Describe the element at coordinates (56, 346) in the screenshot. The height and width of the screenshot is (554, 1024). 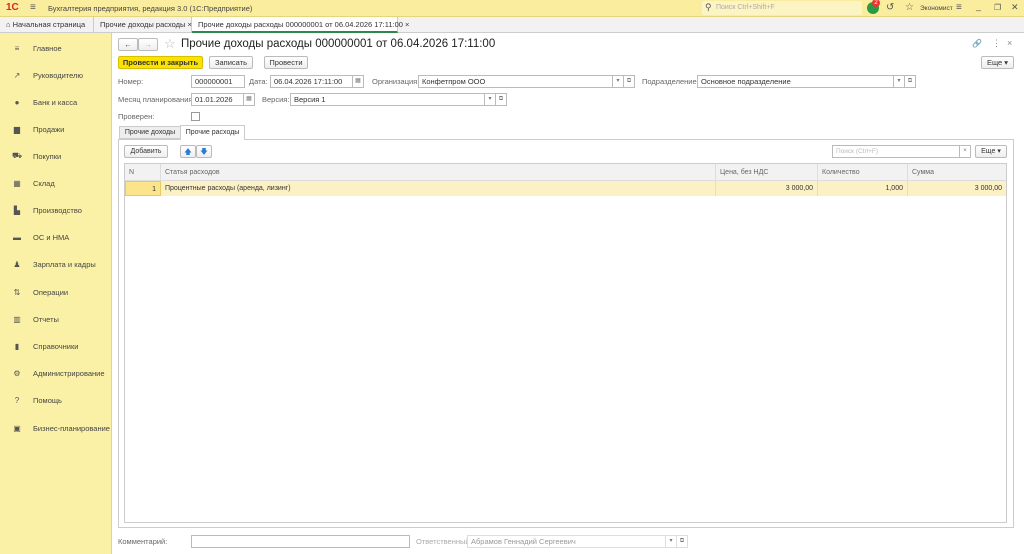
I see `sidebar-item: ▮ Справочники` at that location.